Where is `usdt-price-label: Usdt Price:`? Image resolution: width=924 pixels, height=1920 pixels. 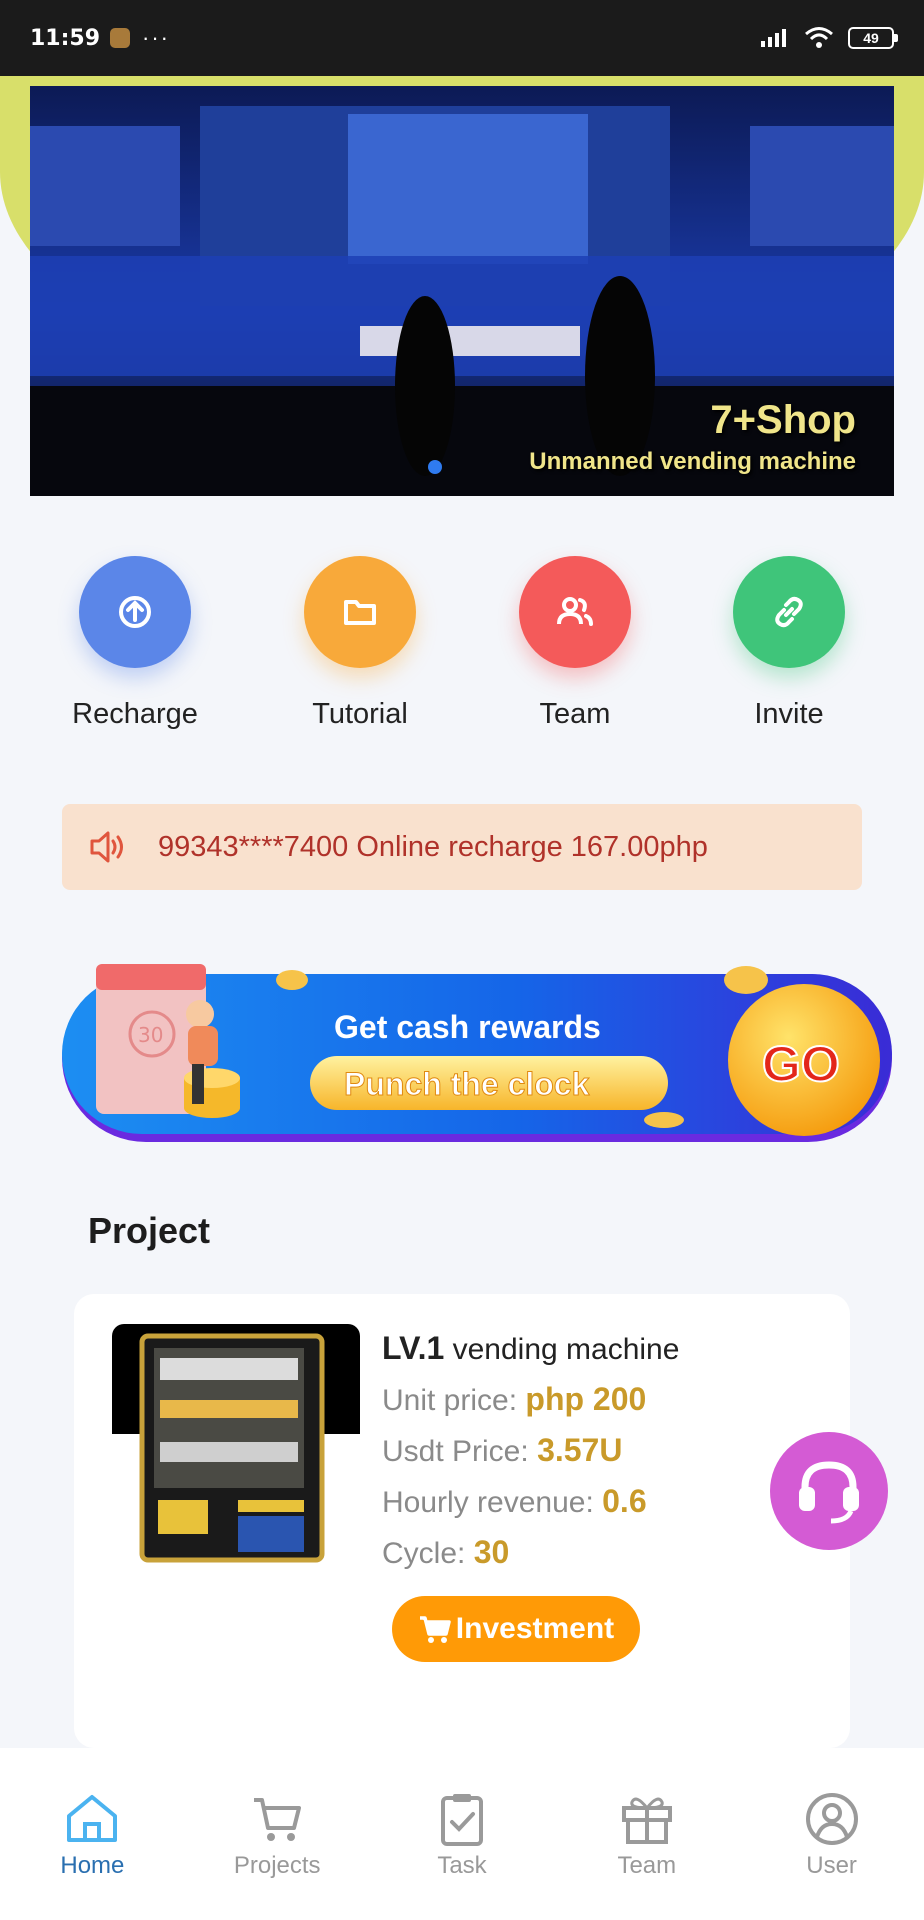
usdt-price-label: Usdt Price: is located at coordinates (455, 1451).